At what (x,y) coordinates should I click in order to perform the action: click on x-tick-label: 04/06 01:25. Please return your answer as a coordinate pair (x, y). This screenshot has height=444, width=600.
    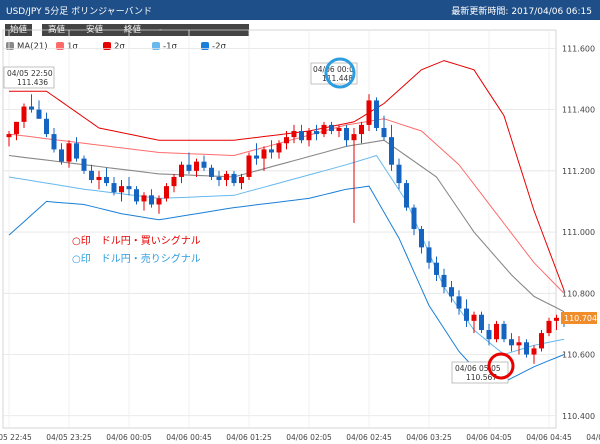
    Looking at the image, I should click on (249, 437).